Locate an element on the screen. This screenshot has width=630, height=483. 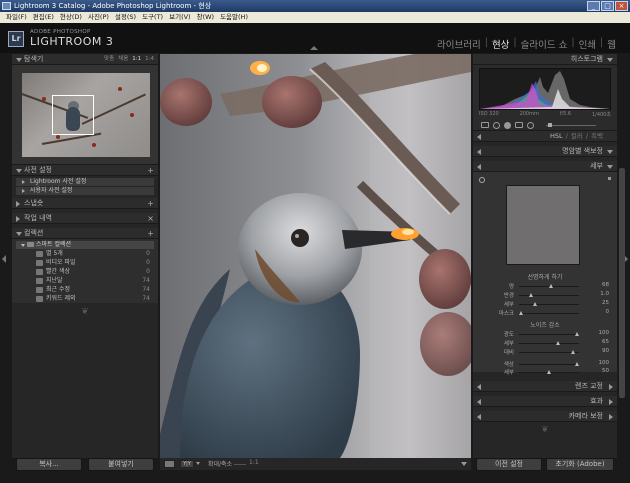
menu-develop: 현상(D) is located at coordinates (71, 17).